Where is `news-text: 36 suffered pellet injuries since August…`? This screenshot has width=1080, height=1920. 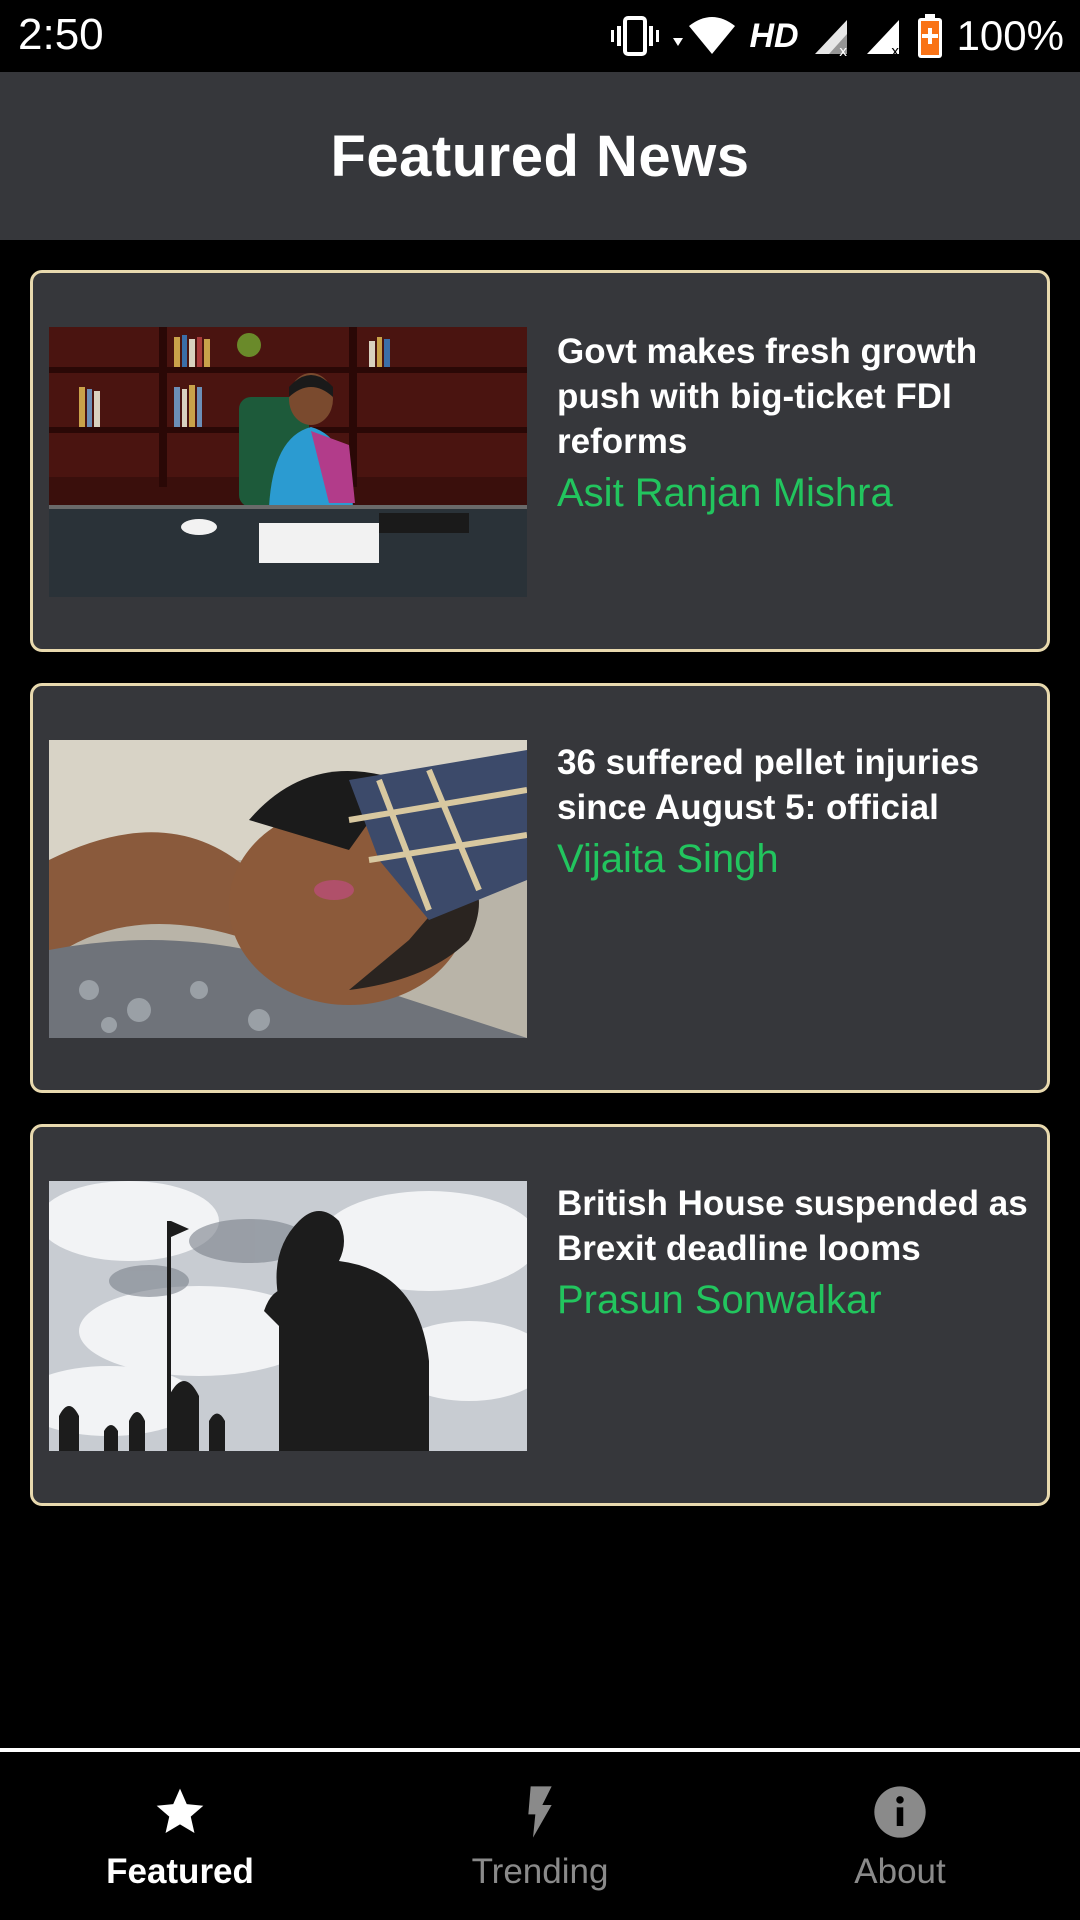 news-text: 36 suffered pellet injuries since August… is located at coordinates (794, 813).